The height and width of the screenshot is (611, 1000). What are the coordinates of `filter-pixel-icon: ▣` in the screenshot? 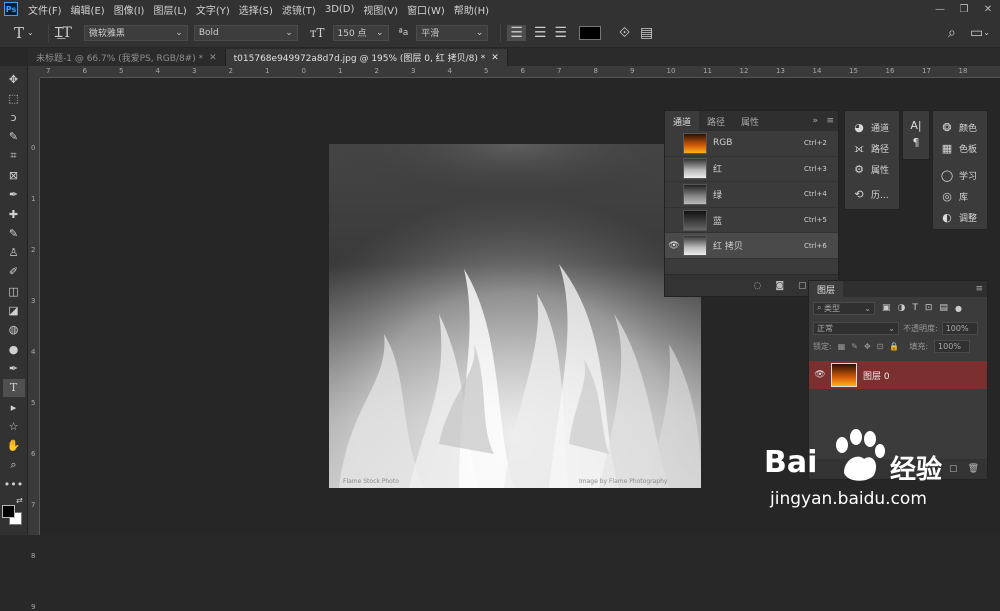 It's located at (886, 308).